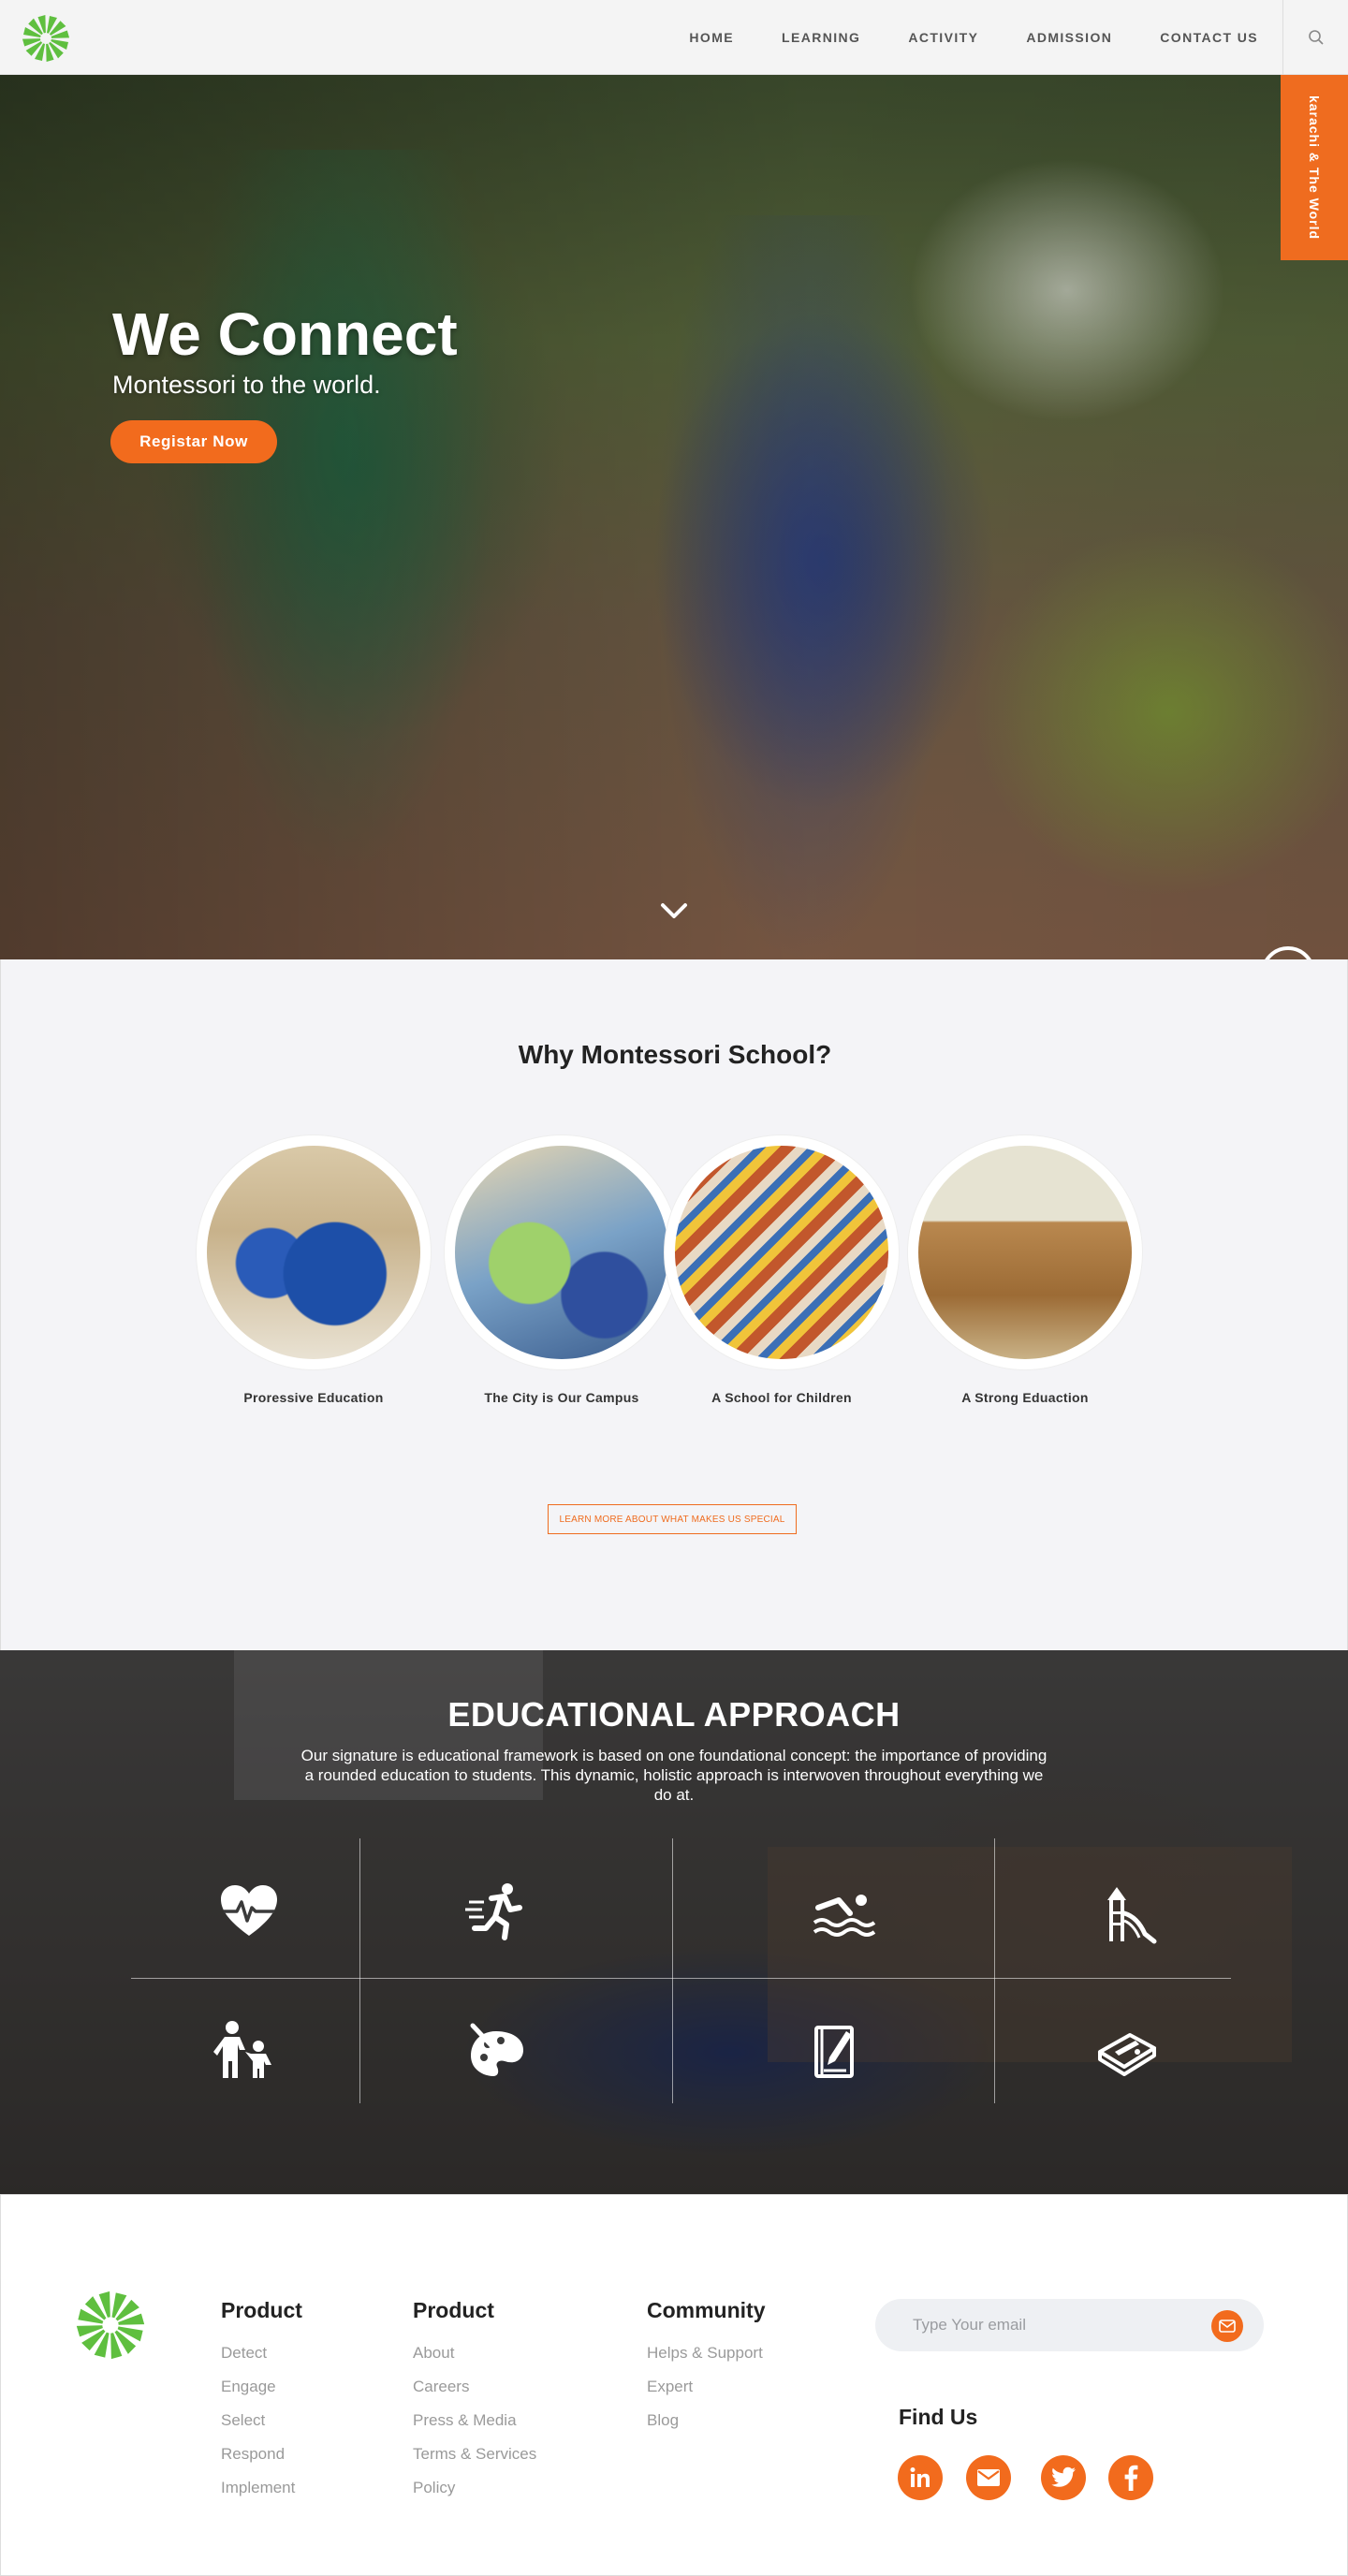  I want to click on nav-contact-us: CONTACT US, so click(1209, 37).